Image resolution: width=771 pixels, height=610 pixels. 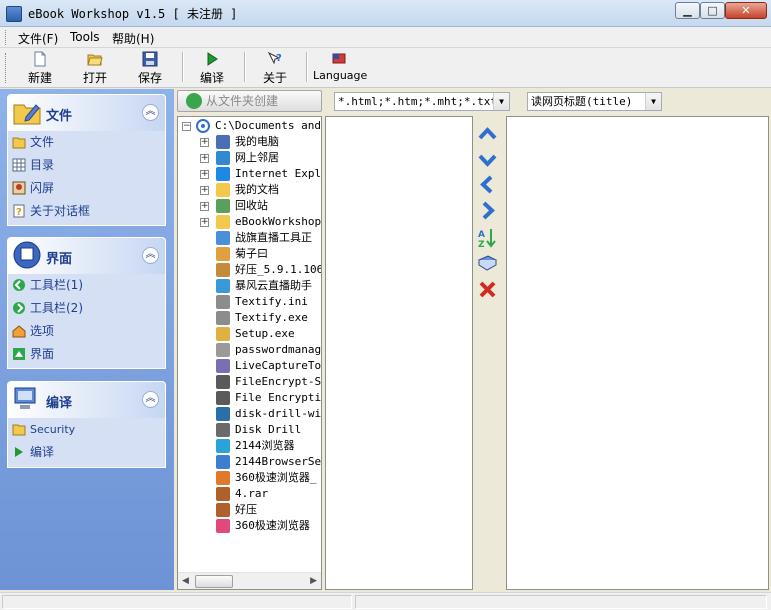 What do you see at coordinates (86, 165) in the screenshot?
I see `sidebar-item-toc: 目录` at bounding box center [86, 165].